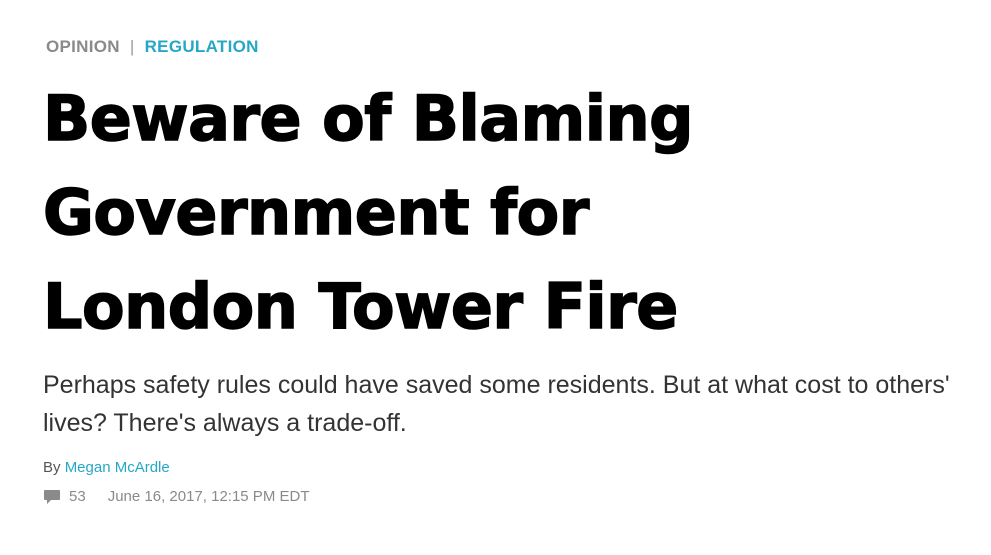 Image resolution: width=991 pixels, height=555 pixels. I want to click on byline-prefix: By, so click(52, 467).